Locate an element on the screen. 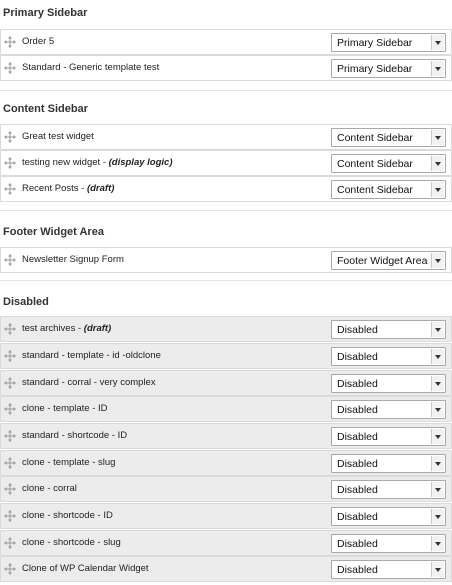 The image size is (452, 585). widget-row-clone-shortcode-id: clone - shortcode - ID Disabled is located at coordinates (226, 516).